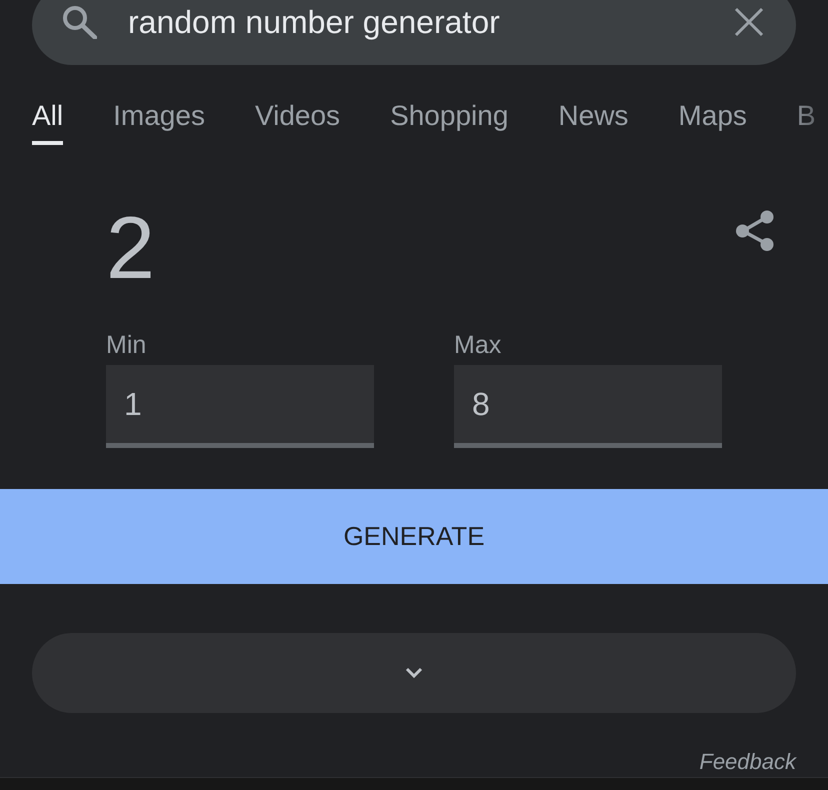 The height and width of the screenshot is (790, 828). What do you see at coordinates (449, 122) in the screenshot?
I see `tab: Shopping` at bounding box center [449, 122].